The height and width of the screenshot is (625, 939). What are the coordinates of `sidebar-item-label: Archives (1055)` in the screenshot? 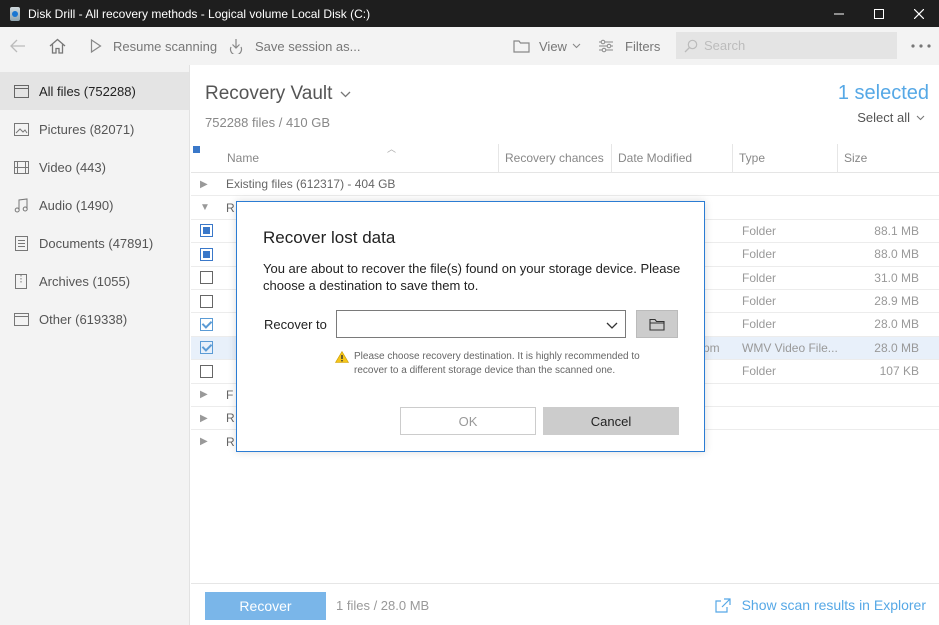 It's located at (85, 281).